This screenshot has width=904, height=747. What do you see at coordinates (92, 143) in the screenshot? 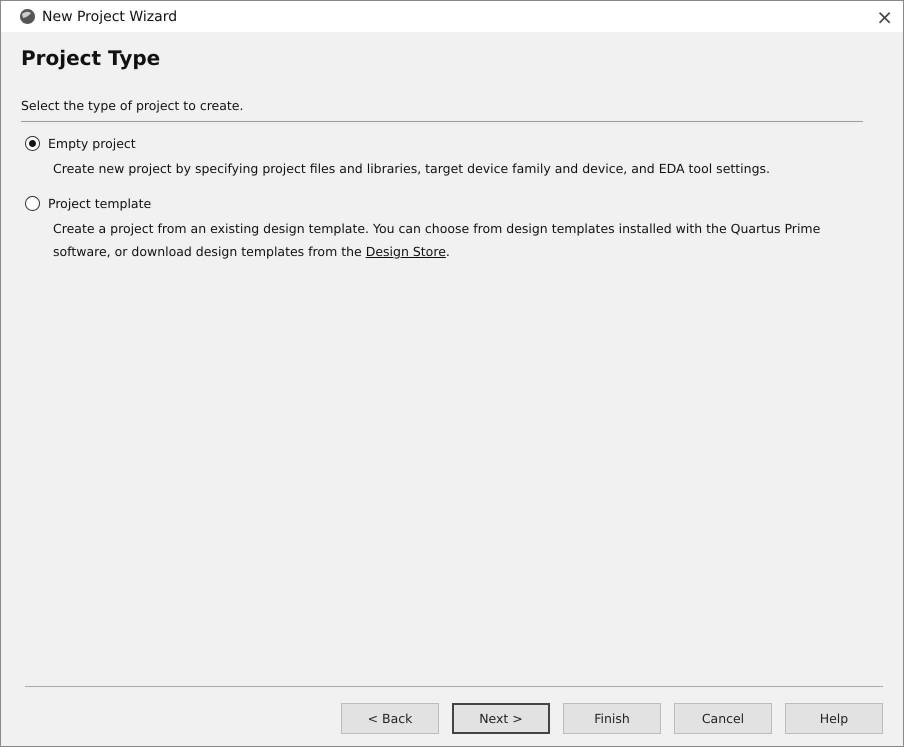
I see `option-label: Empty project` at bounding box center [92, 143].